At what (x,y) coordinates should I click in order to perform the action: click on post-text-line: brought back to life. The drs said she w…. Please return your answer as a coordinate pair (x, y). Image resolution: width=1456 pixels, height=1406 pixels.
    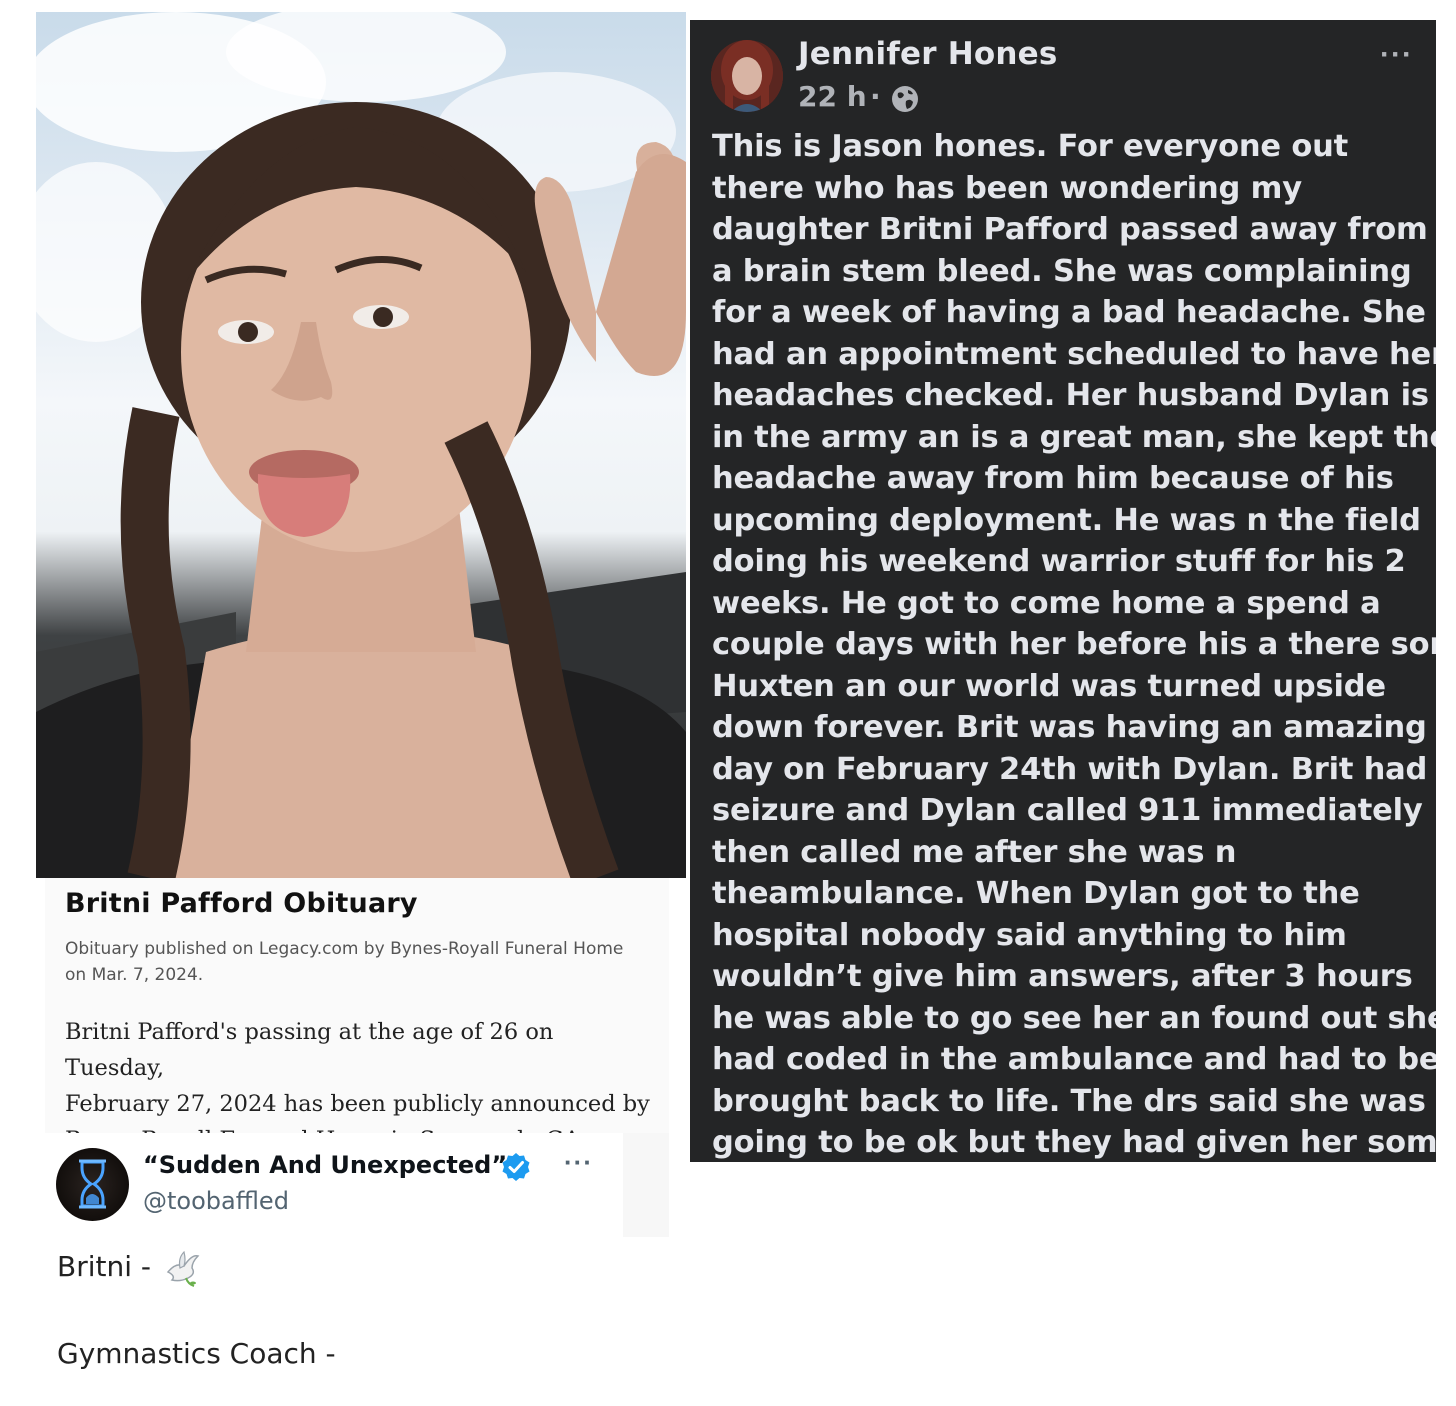
    Looking at the image, I should click on (1069, 1101).